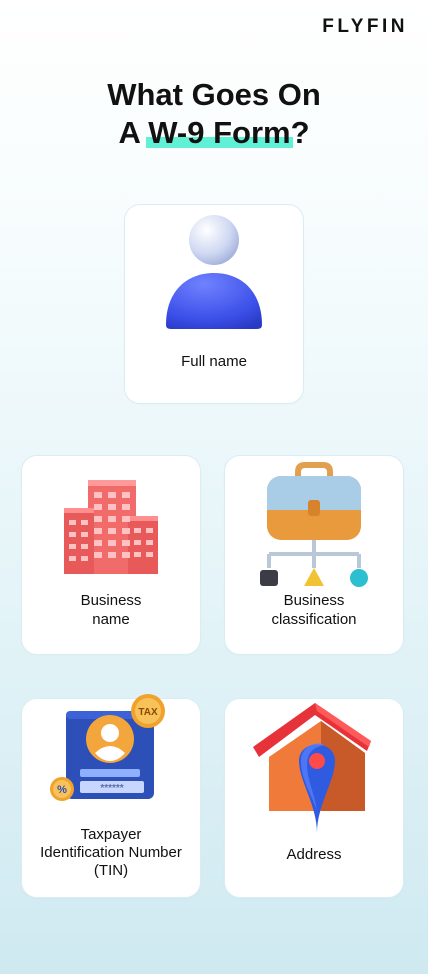 This screenshot has width=428, height=974. I want to click on tax-id-card-icon: ****** TAX %, so click(107, 747).